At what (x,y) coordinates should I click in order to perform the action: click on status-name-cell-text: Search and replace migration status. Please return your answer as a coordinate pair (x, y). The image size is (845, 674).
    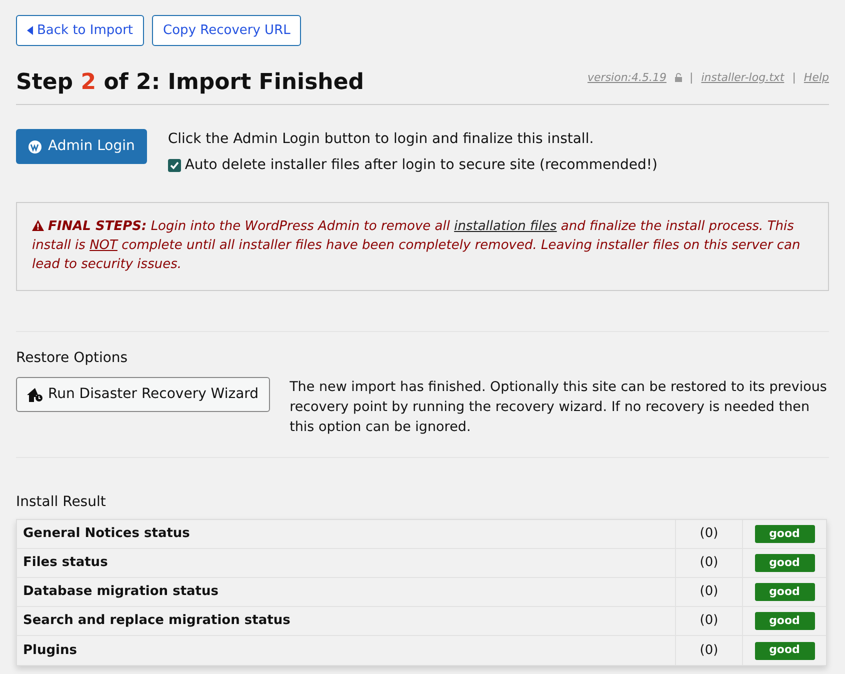
    Looking at the image, I should click on (157, 621).